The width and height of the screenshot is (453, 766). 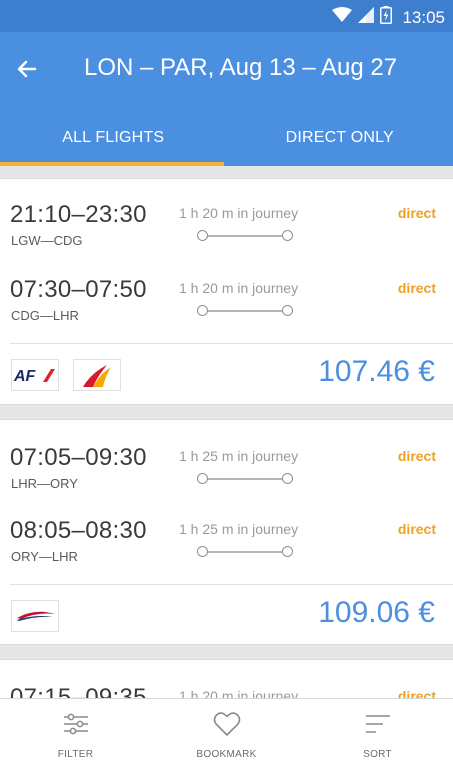 I want to click on status-icons: 13:05, so click(x=388, y=17).